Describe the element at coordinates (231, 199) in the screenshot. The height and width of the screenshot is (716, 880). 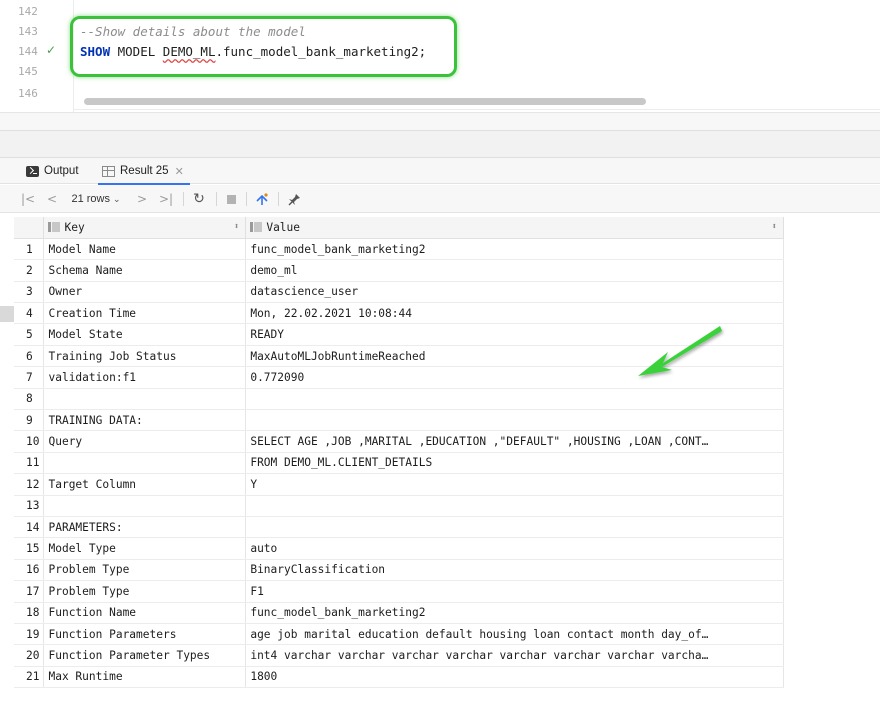
I see `stop-button` at that location.